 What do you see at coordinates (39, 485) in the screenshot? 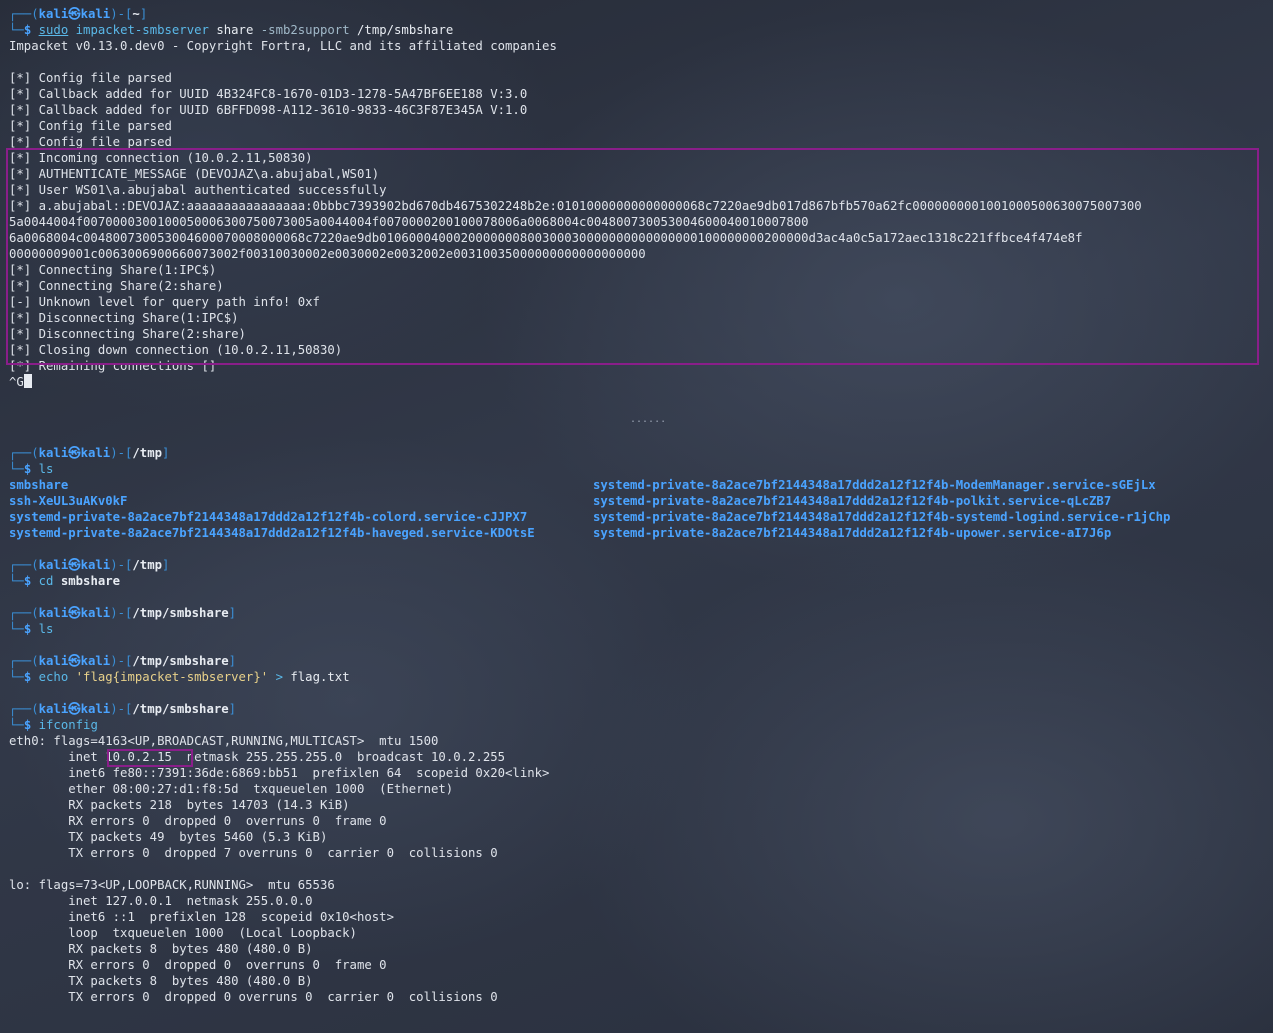
I see `list-item: smbshare` at bounding box center [39, 485].